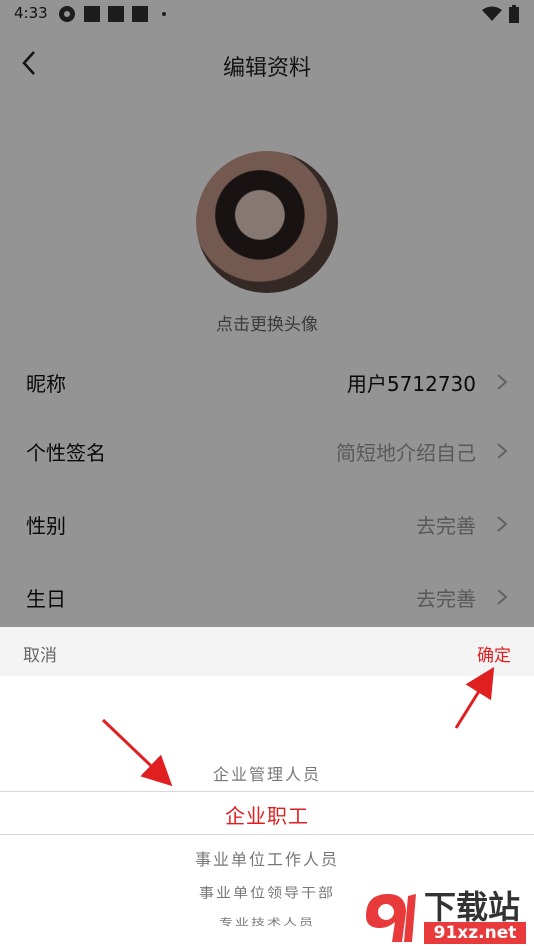  I want to click on cancel-button: 取消, so click(40, 653).